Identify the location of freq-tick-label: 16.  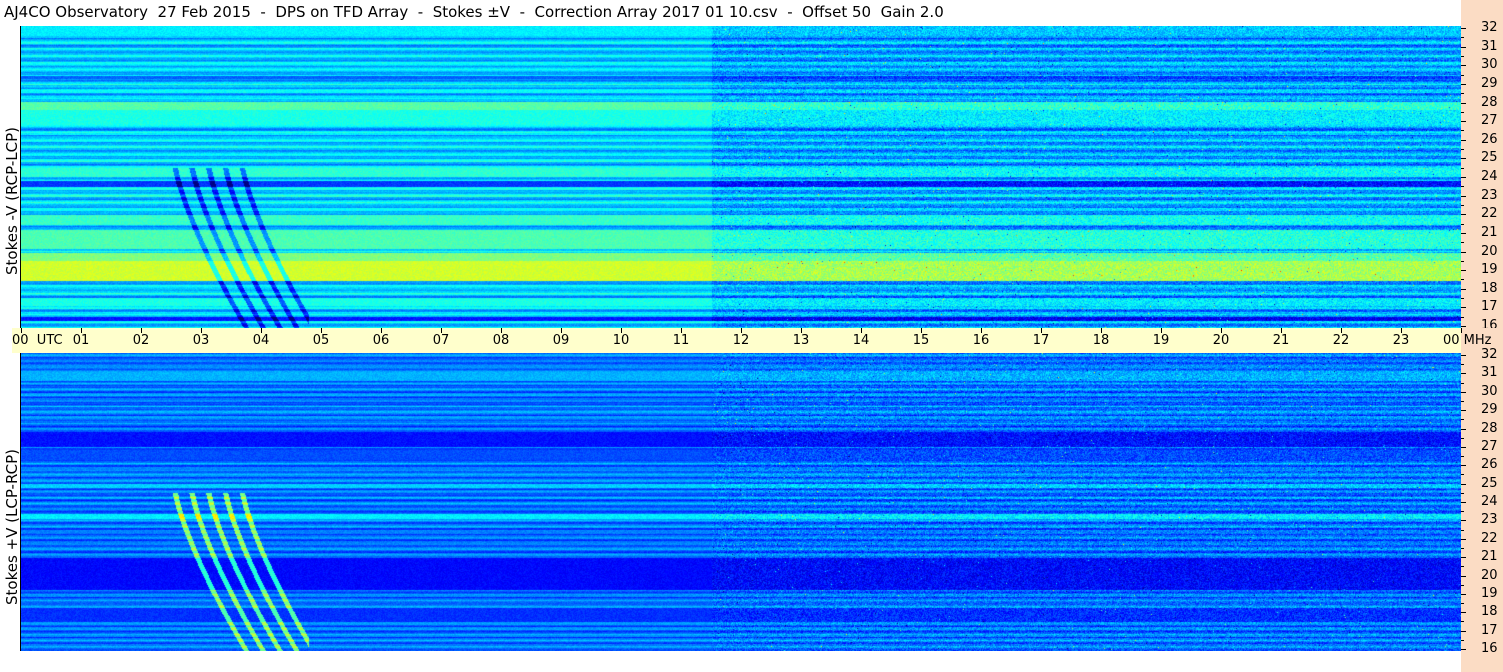
(1489, 648).